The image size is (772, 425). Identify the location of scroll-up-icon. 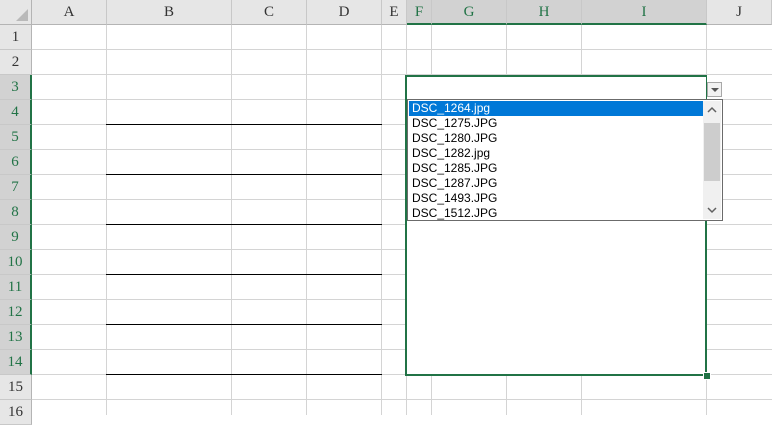
(712, 110).